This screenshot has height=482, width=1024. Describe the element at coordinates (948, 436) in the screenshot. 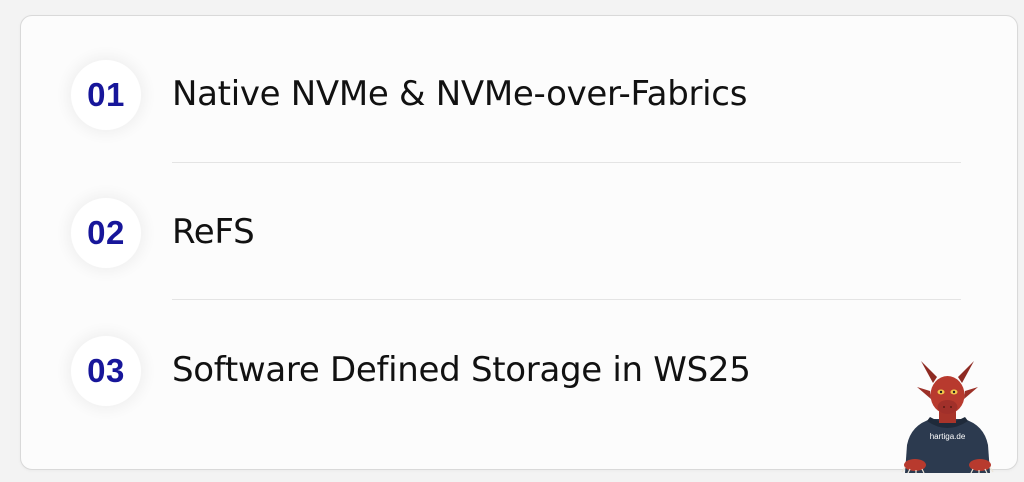

I see `mascot-text: hartiga.de` at that location.